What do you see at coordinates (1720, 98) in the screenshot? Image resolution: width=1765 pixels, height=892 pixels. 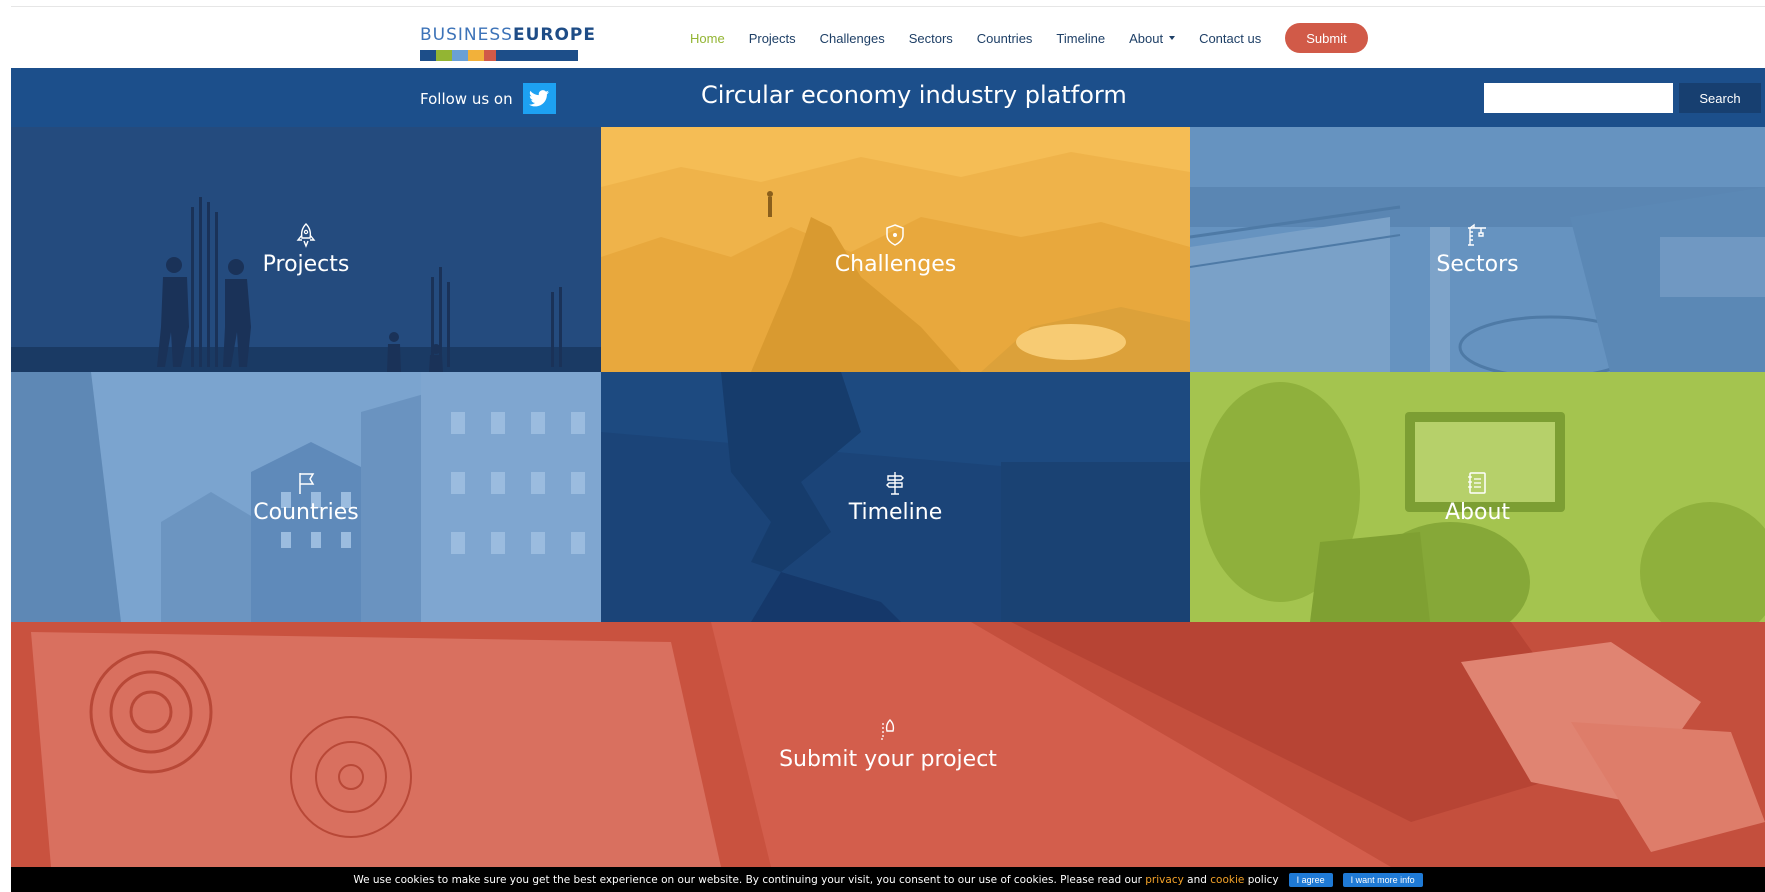 I see `search-button: Search` at bounding box center [1720, 98].